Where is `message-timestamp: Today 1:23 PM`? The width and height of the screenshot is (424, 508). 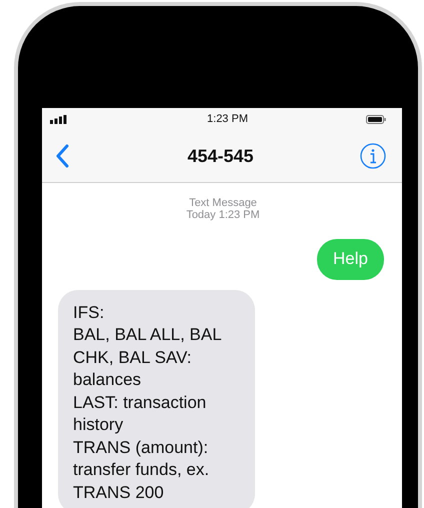 message-timestamp: Today 1:23 PM is located at coordinates (223, 215).